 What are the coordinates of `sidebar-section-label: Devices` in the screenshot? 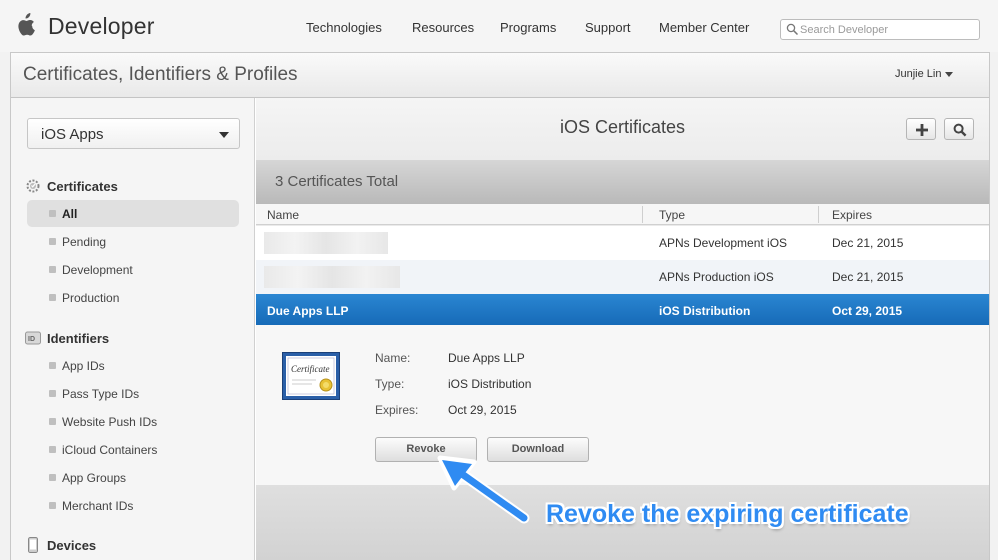 It's located at (72, 545).